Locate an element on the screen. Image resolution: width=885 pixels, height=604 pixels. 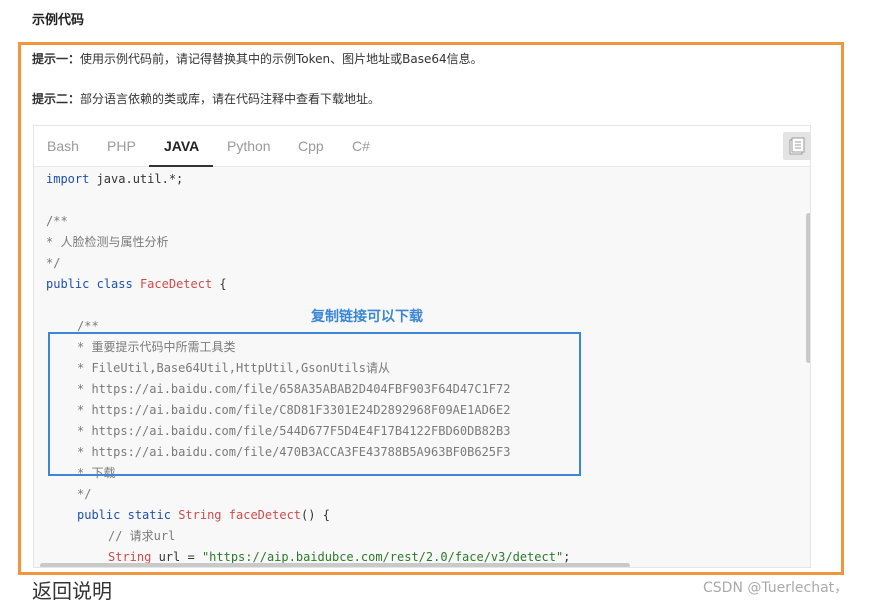
code-line: import java.util.*; is located at coordinates (115, 179).